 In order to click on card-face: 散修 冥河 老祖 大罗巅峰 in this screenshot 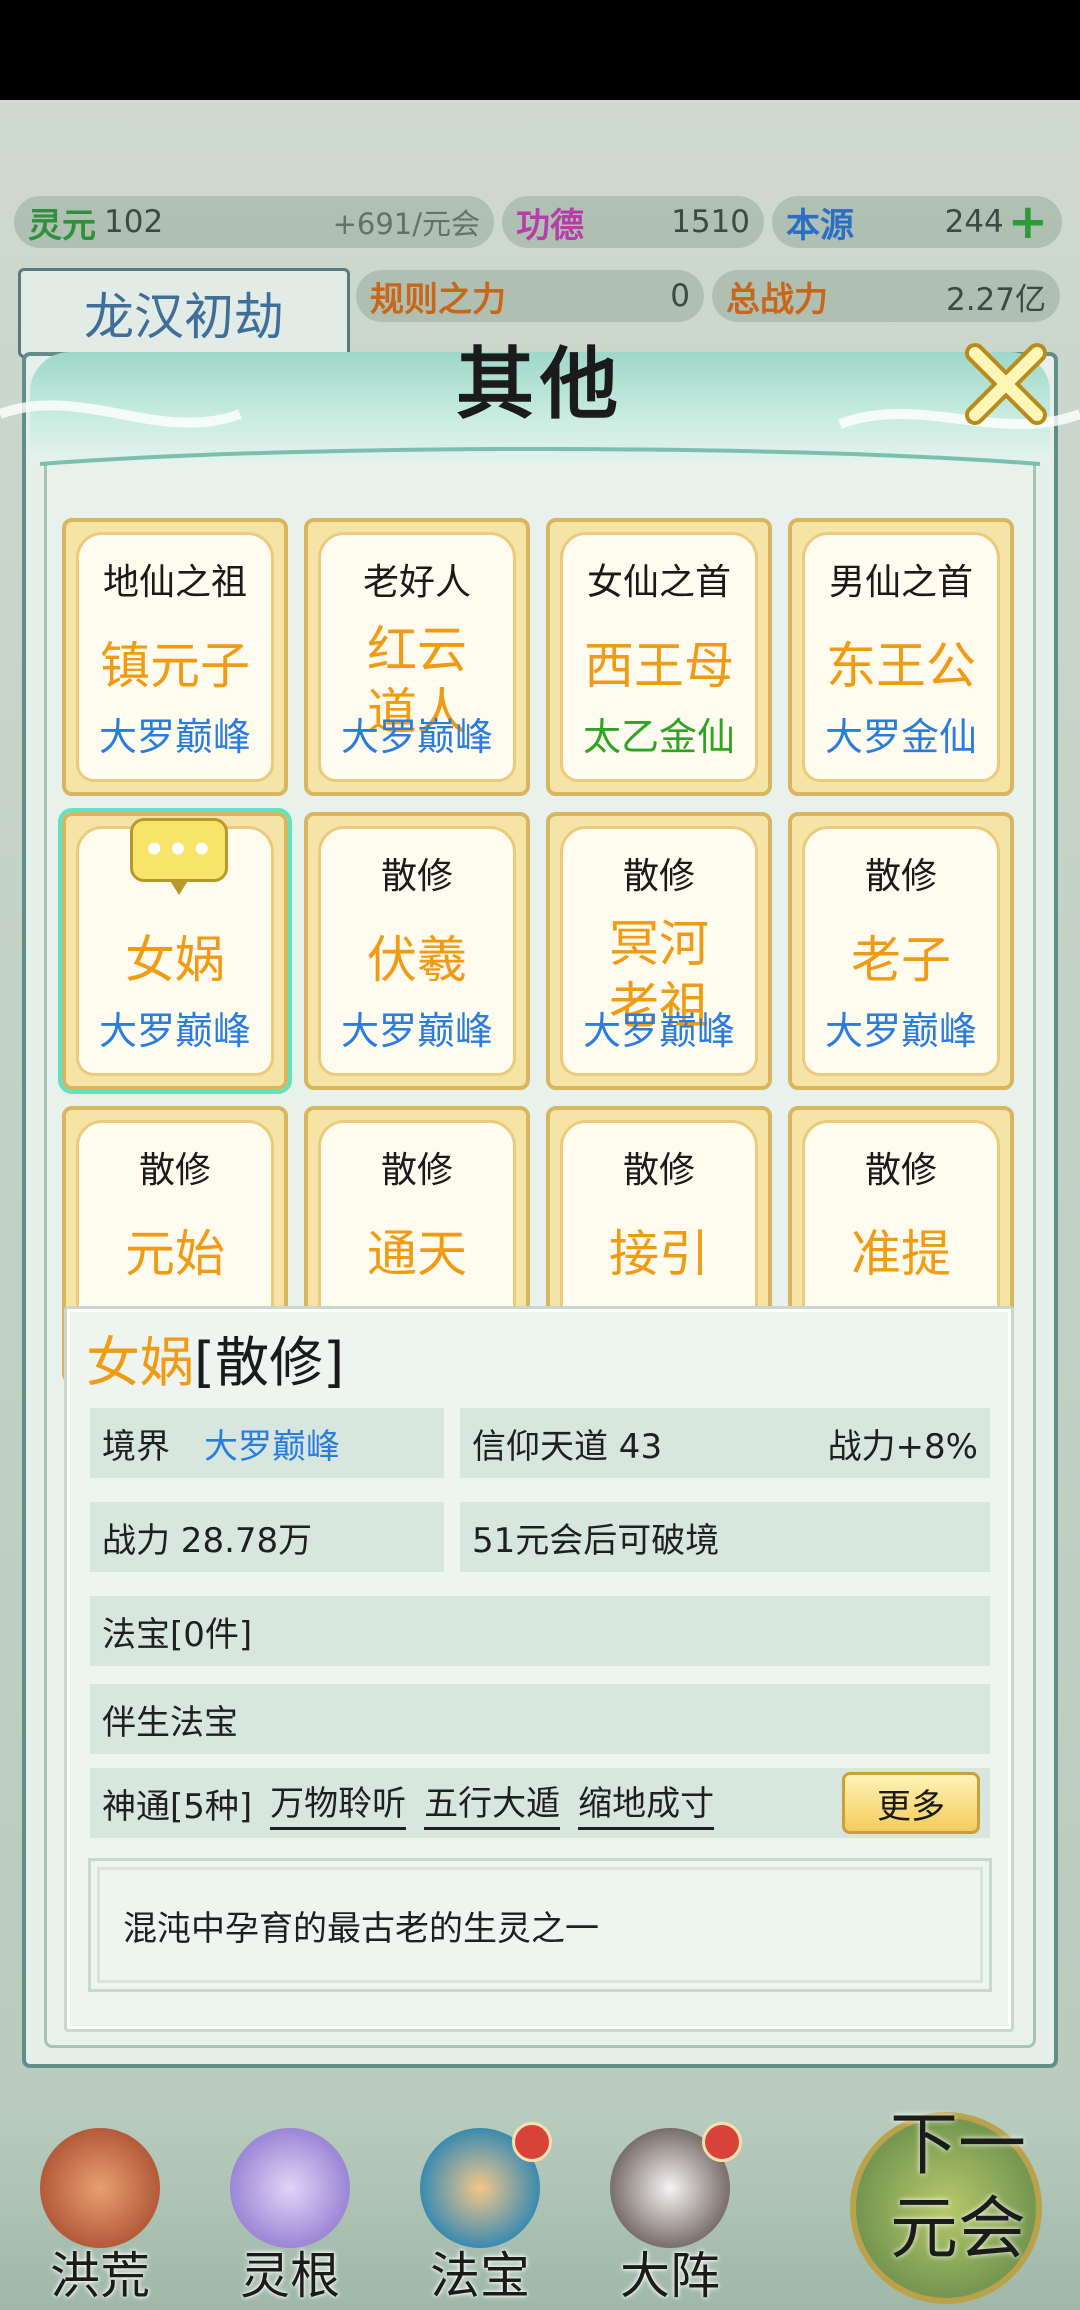, I will do `click(659, 951)`.